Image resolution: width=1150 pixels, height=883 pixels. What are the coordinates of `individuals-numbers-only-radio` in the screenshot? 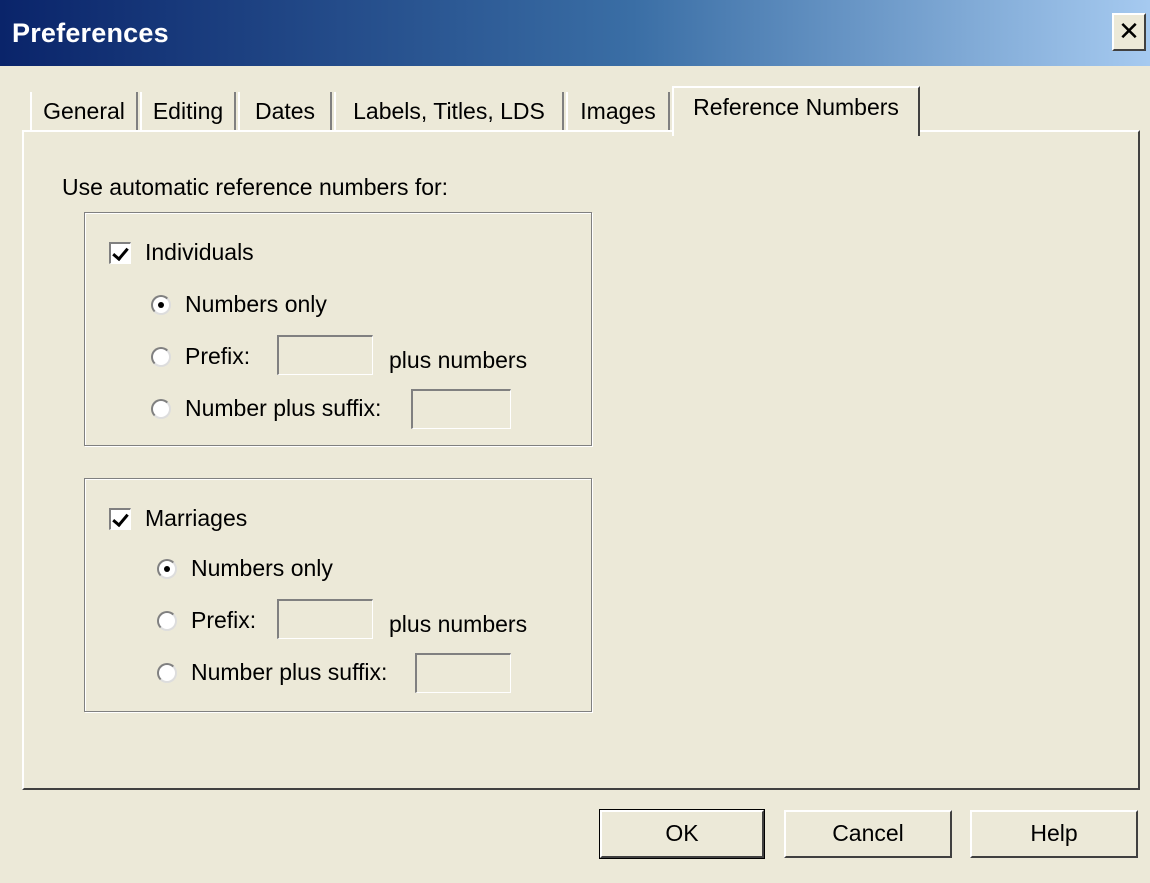 It's located at (161, 304).